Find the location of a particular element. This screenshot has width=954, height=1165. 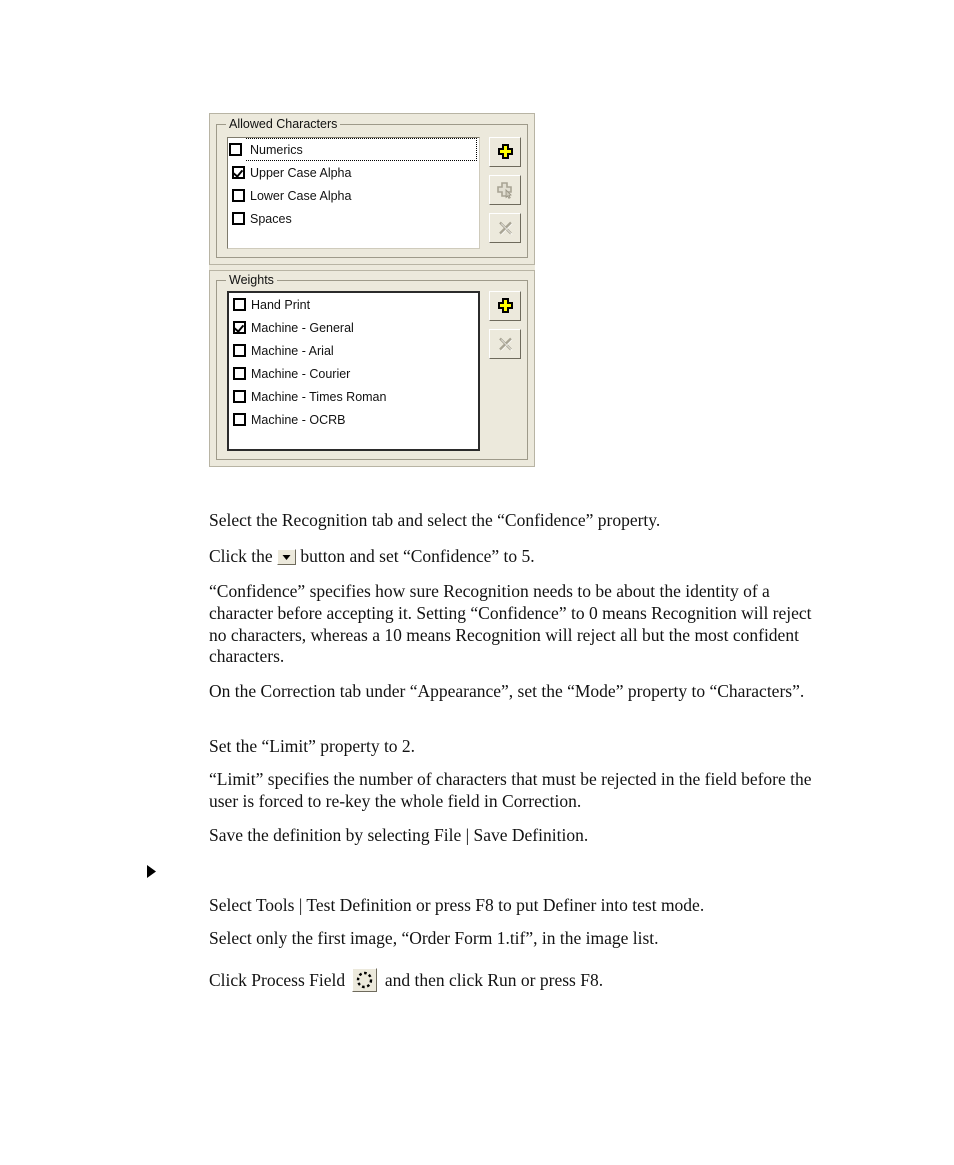

list-item-label: Machine - General is located at coordinates (302, 327).